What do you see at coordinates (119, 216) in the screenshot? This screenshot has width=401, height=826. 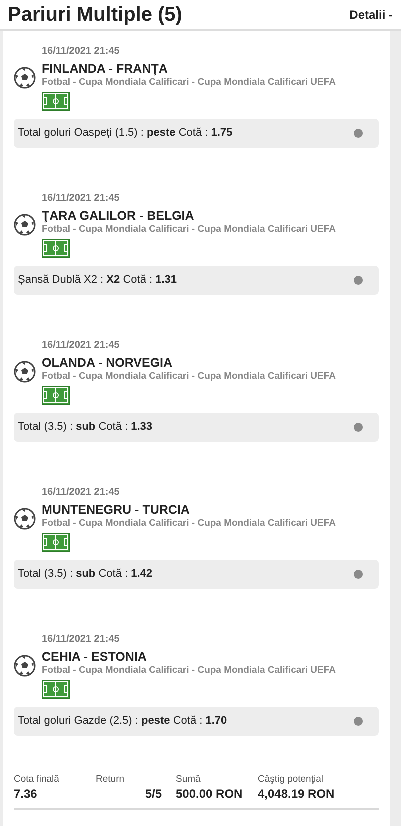 I see `match-teams: ŢARA GALILOR - BELGIA` at bounding box center [119, 216].